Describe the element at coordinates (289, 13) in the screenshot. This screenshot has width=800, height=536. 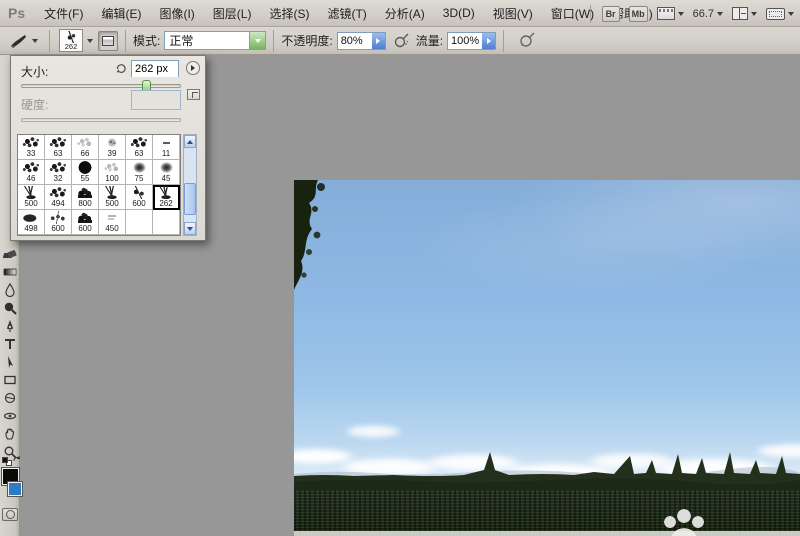
I see `menu-select: 选择(S)` at that location.